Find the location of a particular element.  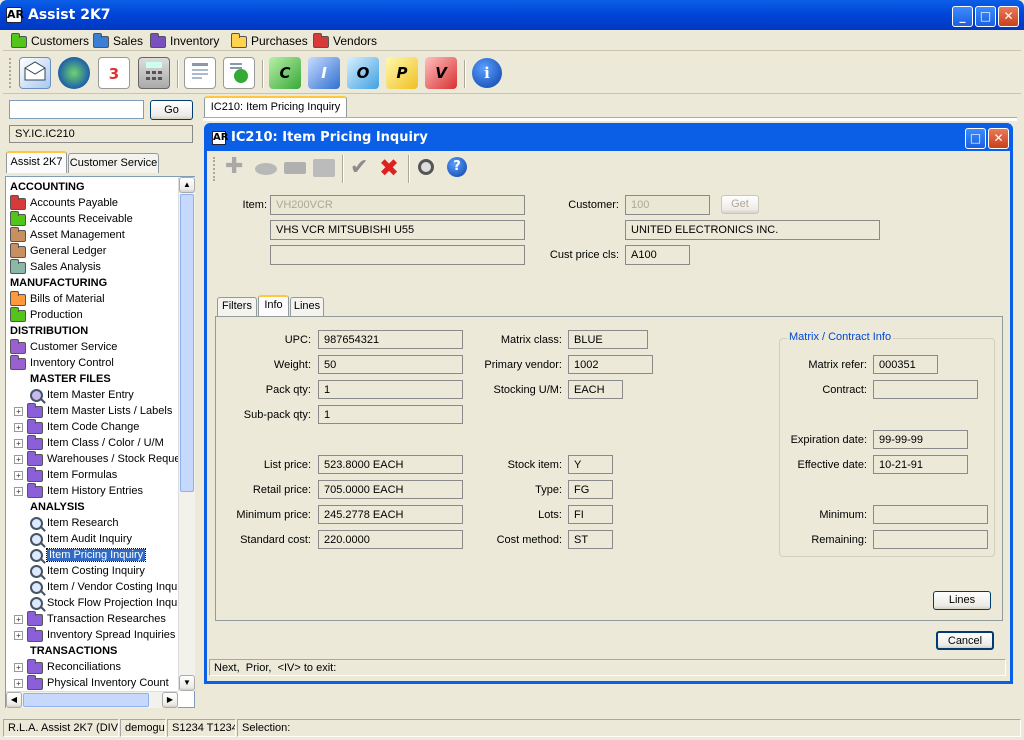

item-field: VH200VCR is located at coordinates (397, 205).